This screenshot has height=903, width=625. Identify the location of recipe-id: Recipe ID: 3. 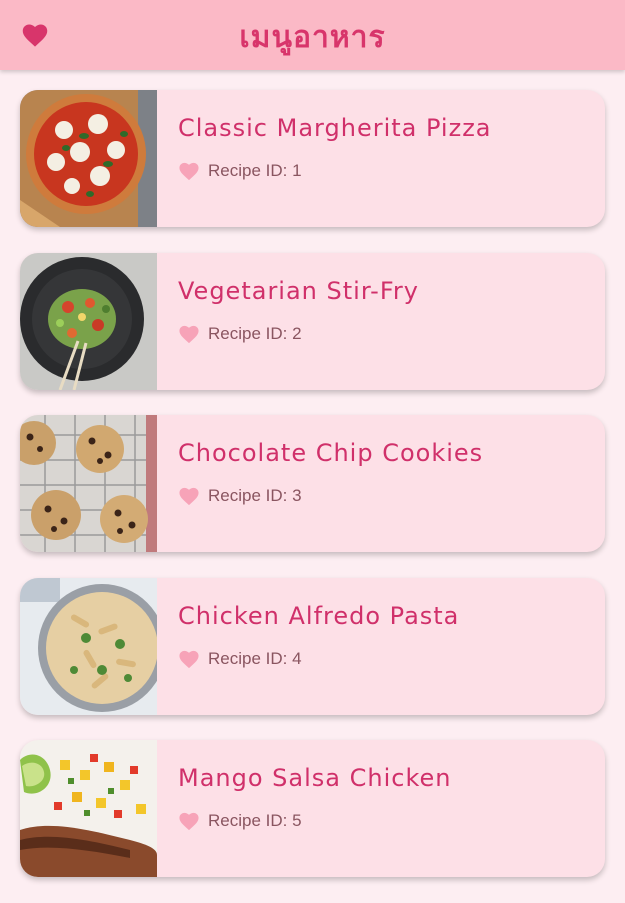
(240, 496).